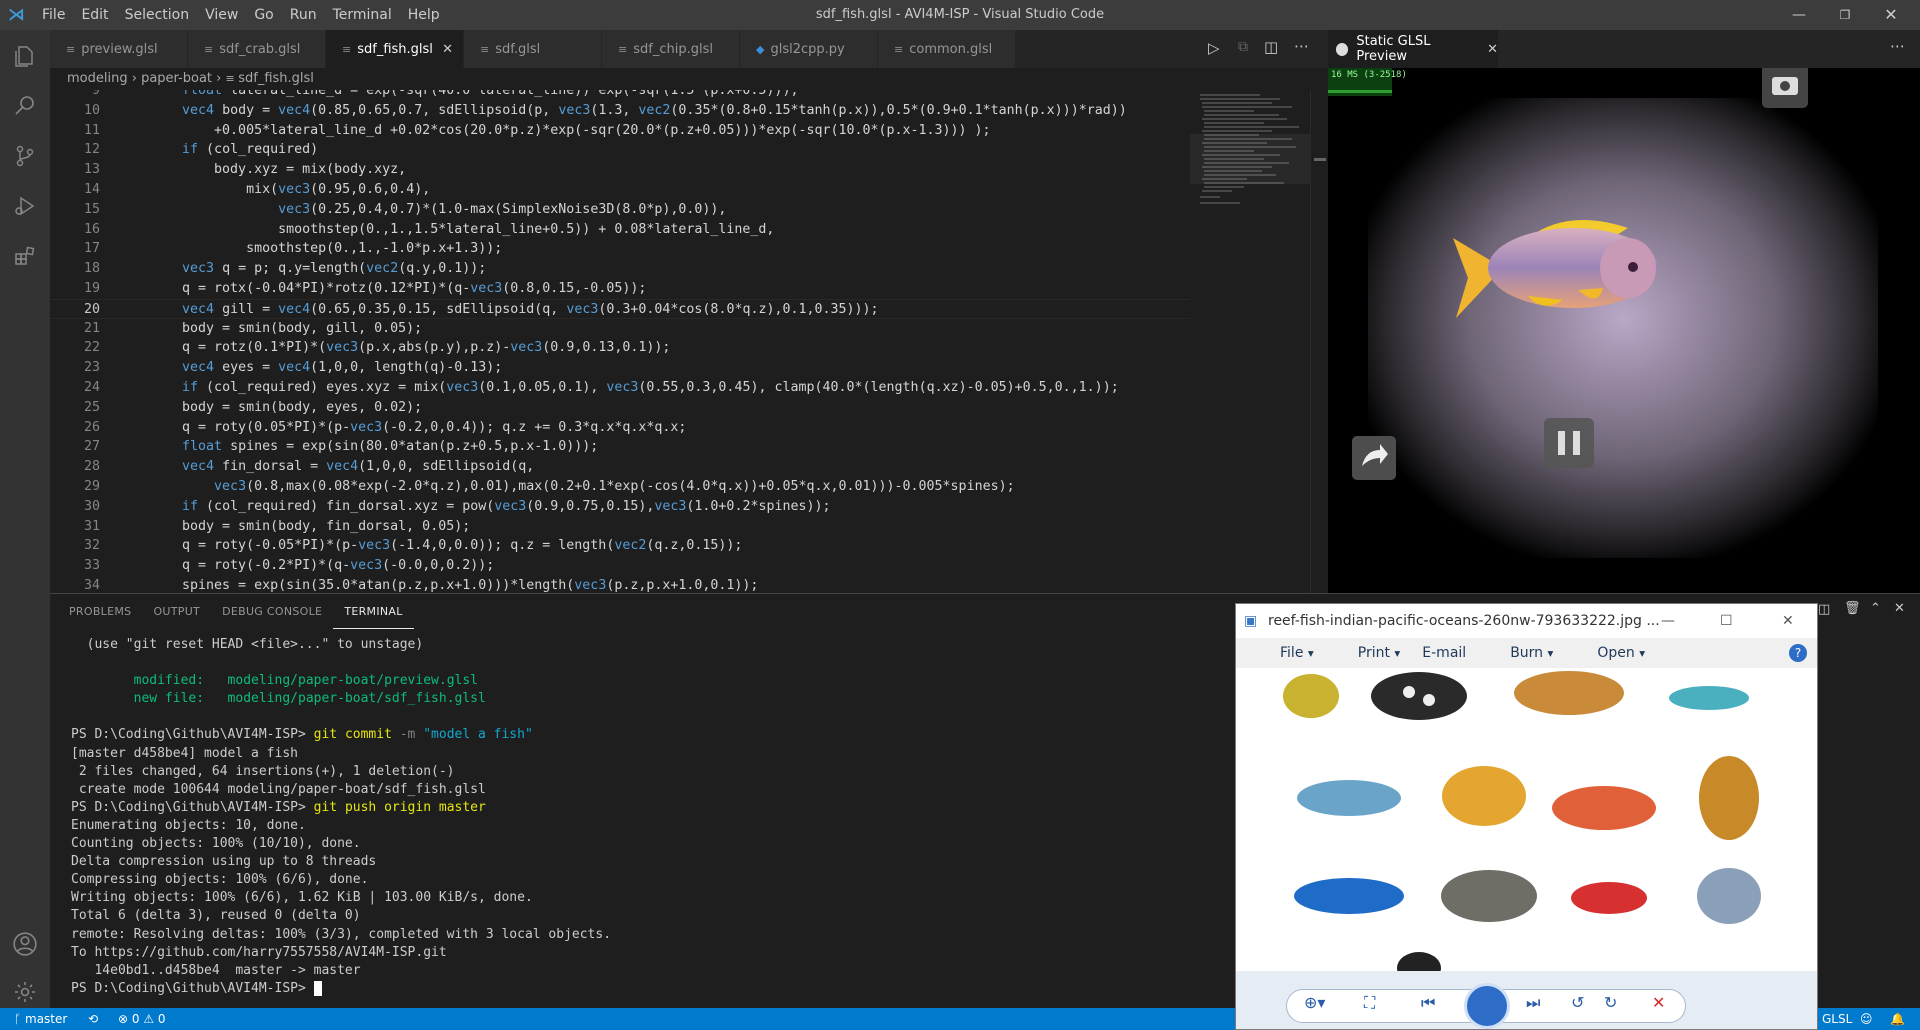 The image size is (1920, 1030). Describe the element at coordinates (947, 49) in the screenshot. I see `tab-common-glsl: ≡ common.glsl` at that location.